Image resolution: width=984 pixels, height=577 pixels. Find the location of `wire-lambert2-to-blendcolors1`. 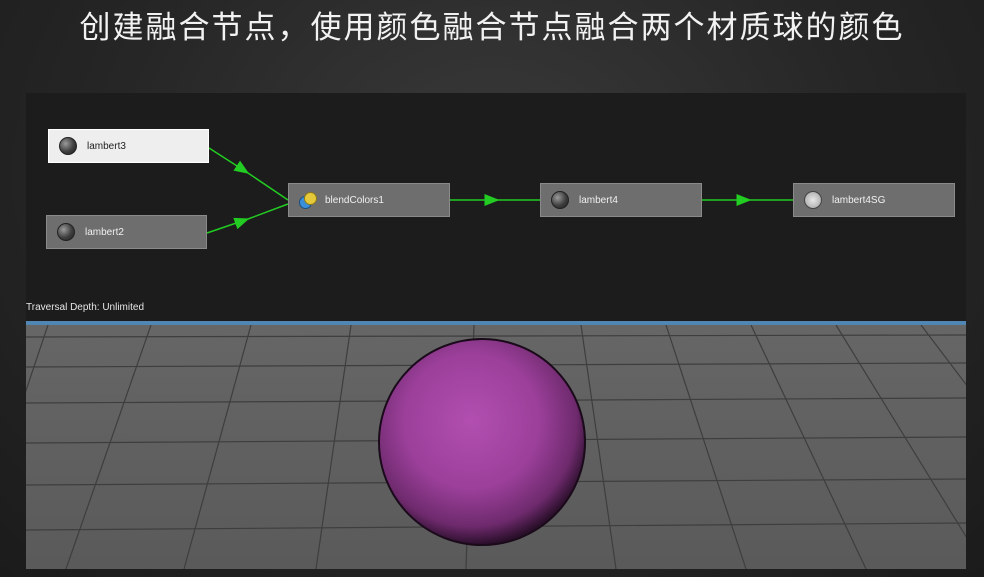

wire-lambert2-to-blendcolors1 is located at coordinates (247, 218).